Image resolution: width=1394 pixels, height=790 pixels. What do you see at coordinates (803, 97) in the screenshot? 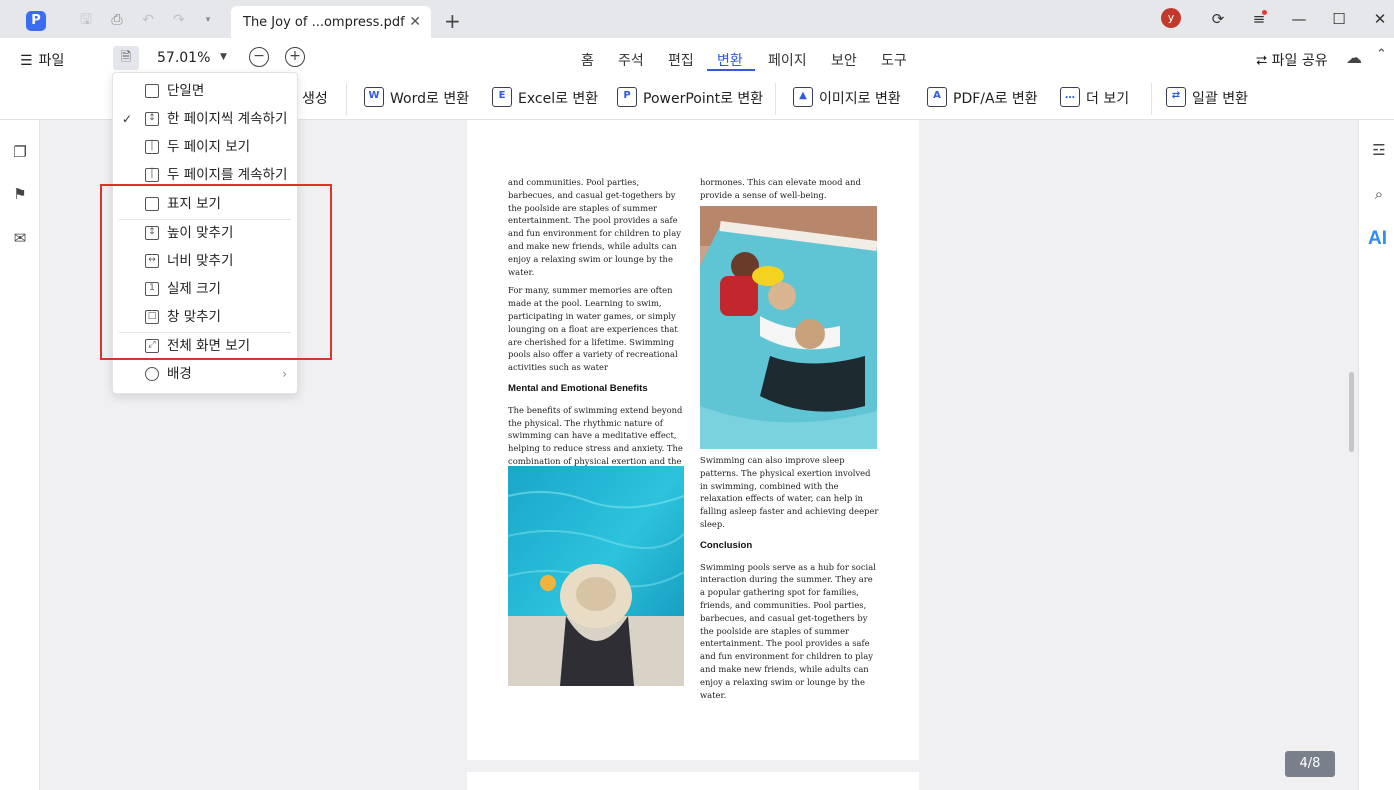
I see `image-icon: ▲` at bounding box center [803, 97].